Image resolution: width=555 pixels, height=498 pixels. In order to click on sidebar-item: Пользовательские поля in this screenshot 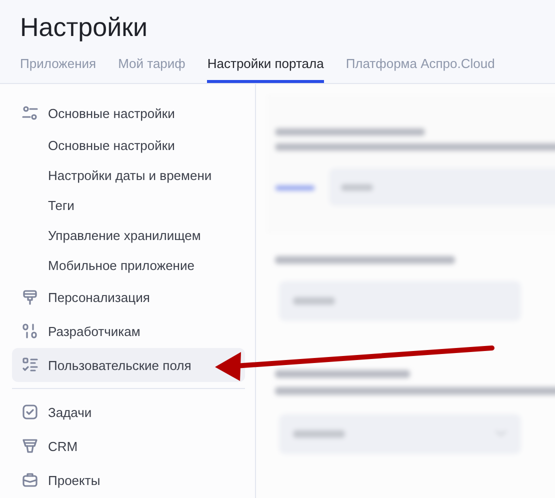, I will do `click(128, 365)`.